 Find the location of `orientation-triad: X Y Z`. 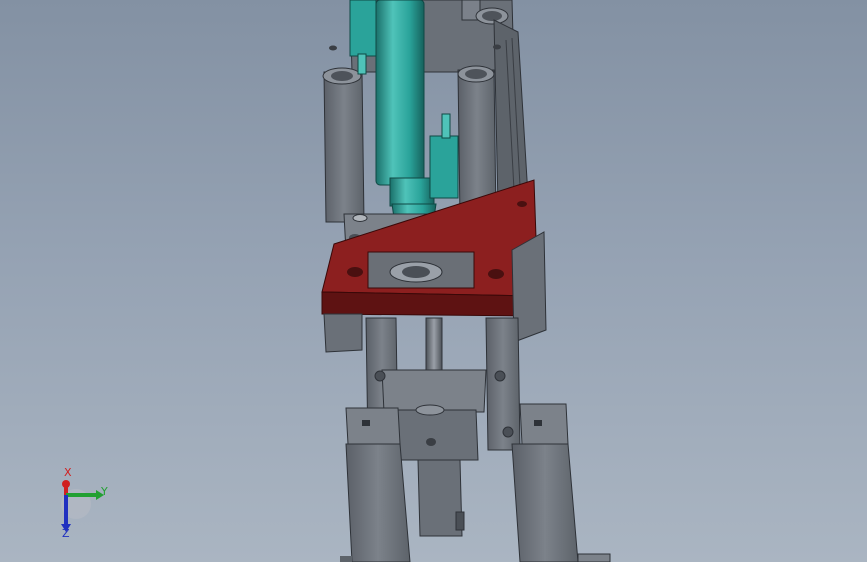

orientation-triad: X Y Z is located at coordinates (84, 502).